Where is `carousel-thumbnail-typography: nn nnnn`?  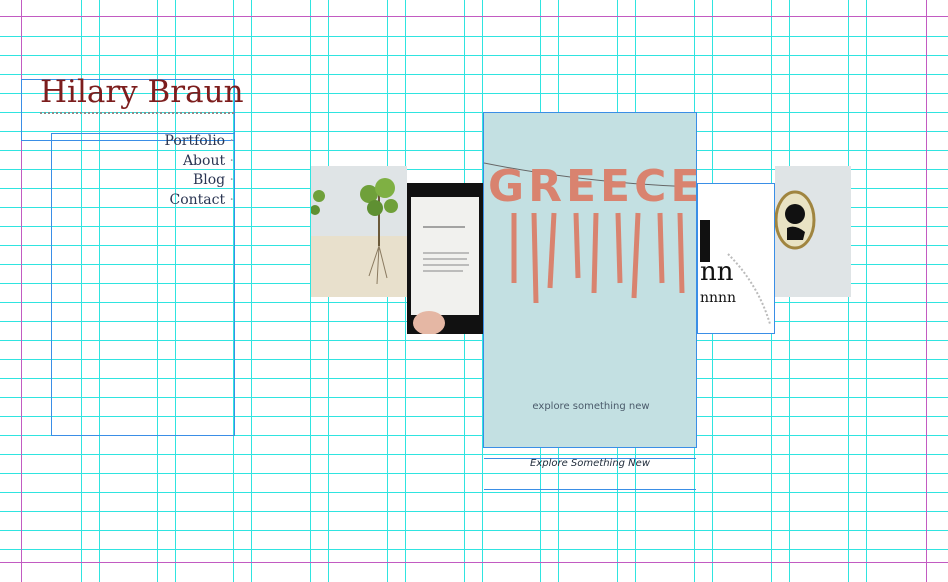
carousel-thumbnail-typography: nn nnnn is located at coordinates (736, 258).